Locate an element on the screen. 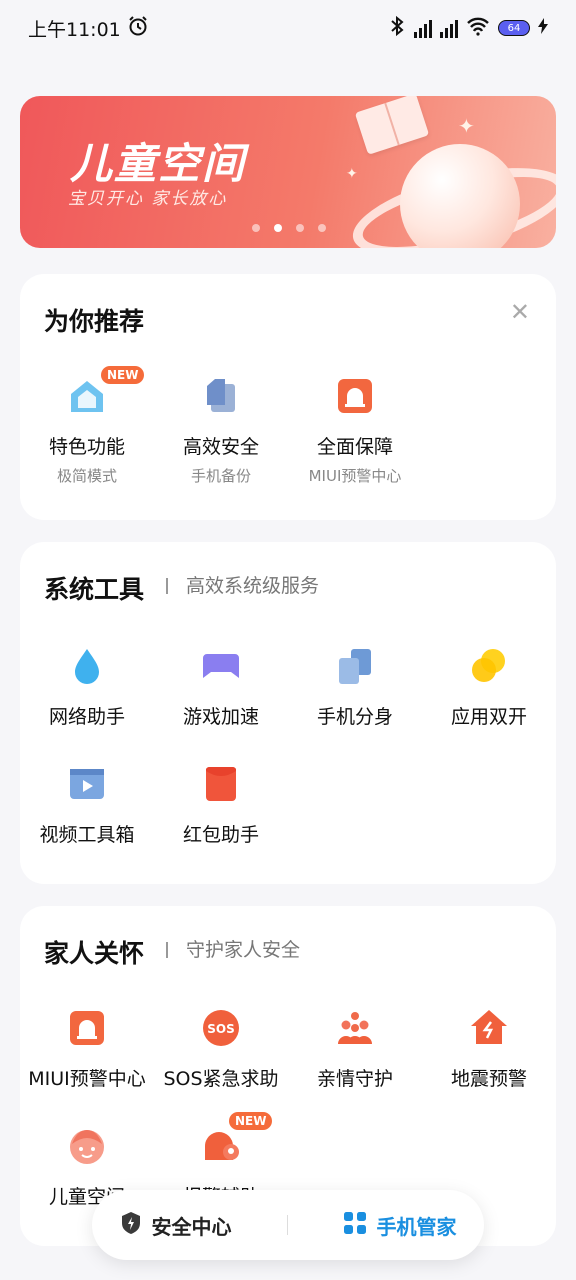 This screenshot has width=576, height=1280. earthquake-icon is located at coordinates (489, 1028).